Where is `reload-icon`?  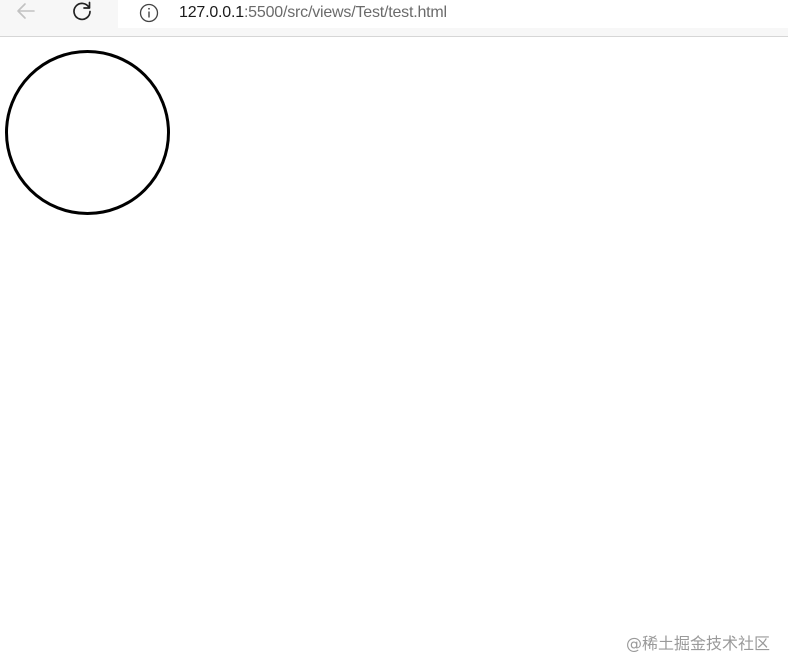
reload-icon is located at coordinates (82, 14).